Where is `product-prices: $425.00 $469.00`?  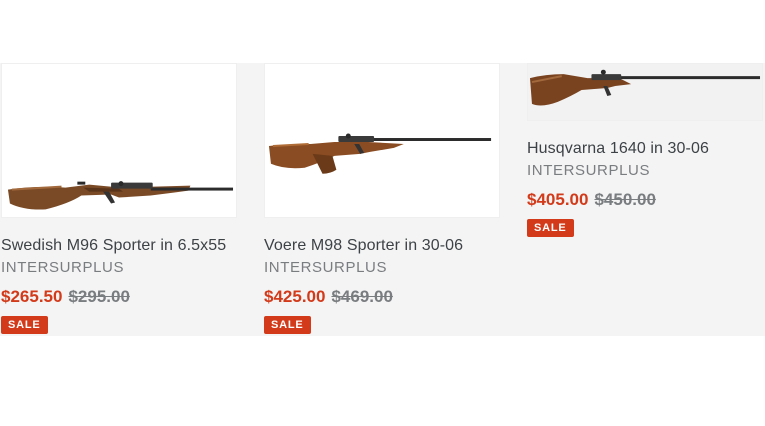
product-prices: $425.00 $469.00 is located at coordinates (382, 297).